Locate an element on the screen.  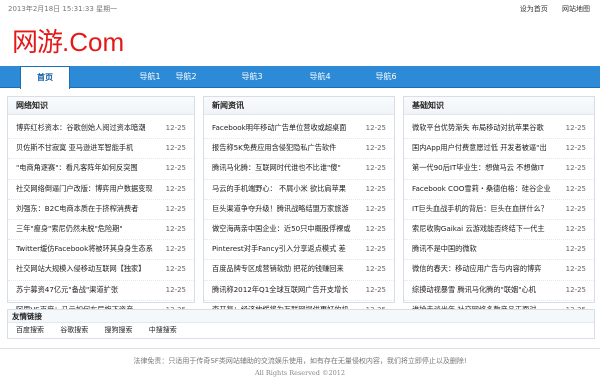
friend-links-box: 友情链接 百度搜索 谷歌搜索 搜狗搜索 中搜搜索 is located at coordinates (301, 324).